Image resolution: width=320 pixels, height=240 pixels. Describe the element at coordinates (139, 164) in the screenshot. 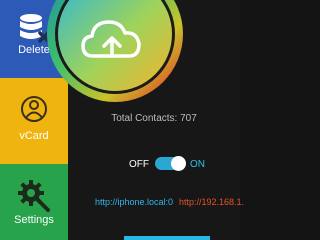

I see `toggle-off-label: OFF` at that location.